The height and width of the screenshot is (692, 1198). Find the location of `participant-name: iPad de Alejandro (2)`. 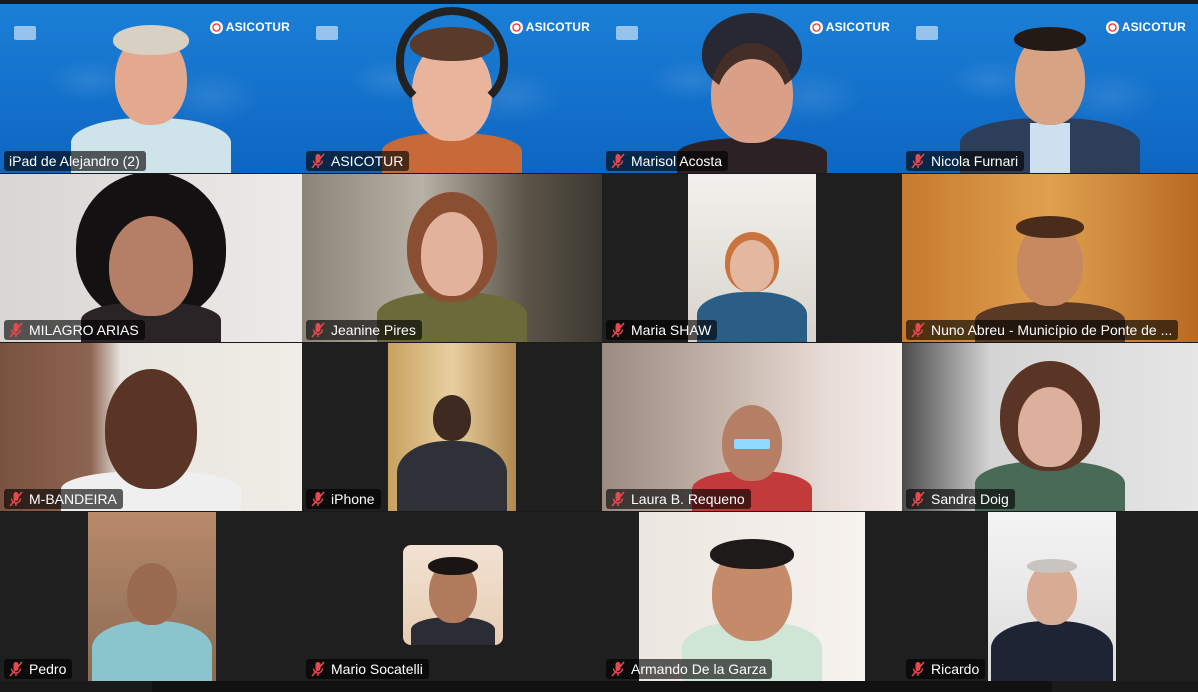

participant-name: iPad de Alejandro (2) is located at coordinates (74, 161).